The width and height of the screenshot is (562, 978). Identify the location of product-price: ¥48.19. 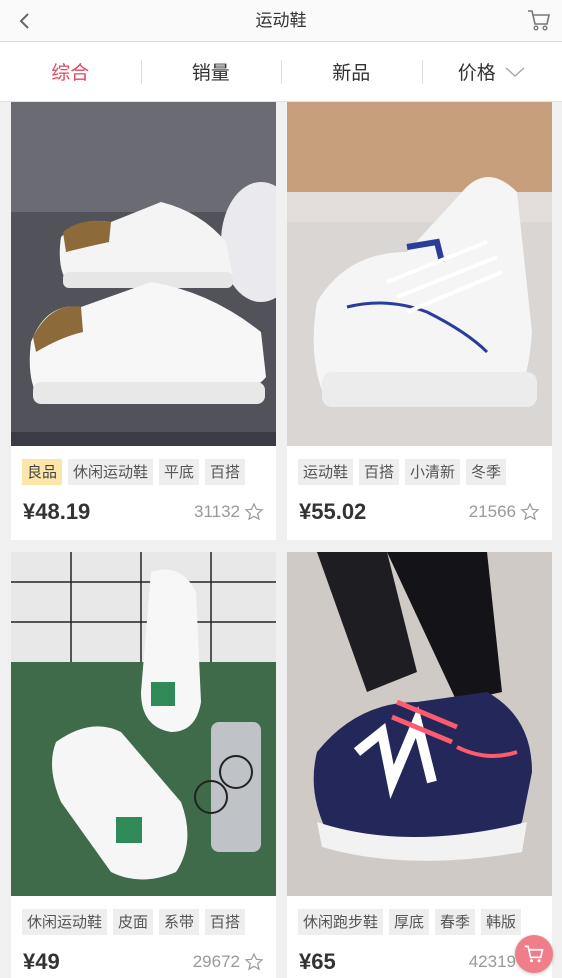
(57, 511).